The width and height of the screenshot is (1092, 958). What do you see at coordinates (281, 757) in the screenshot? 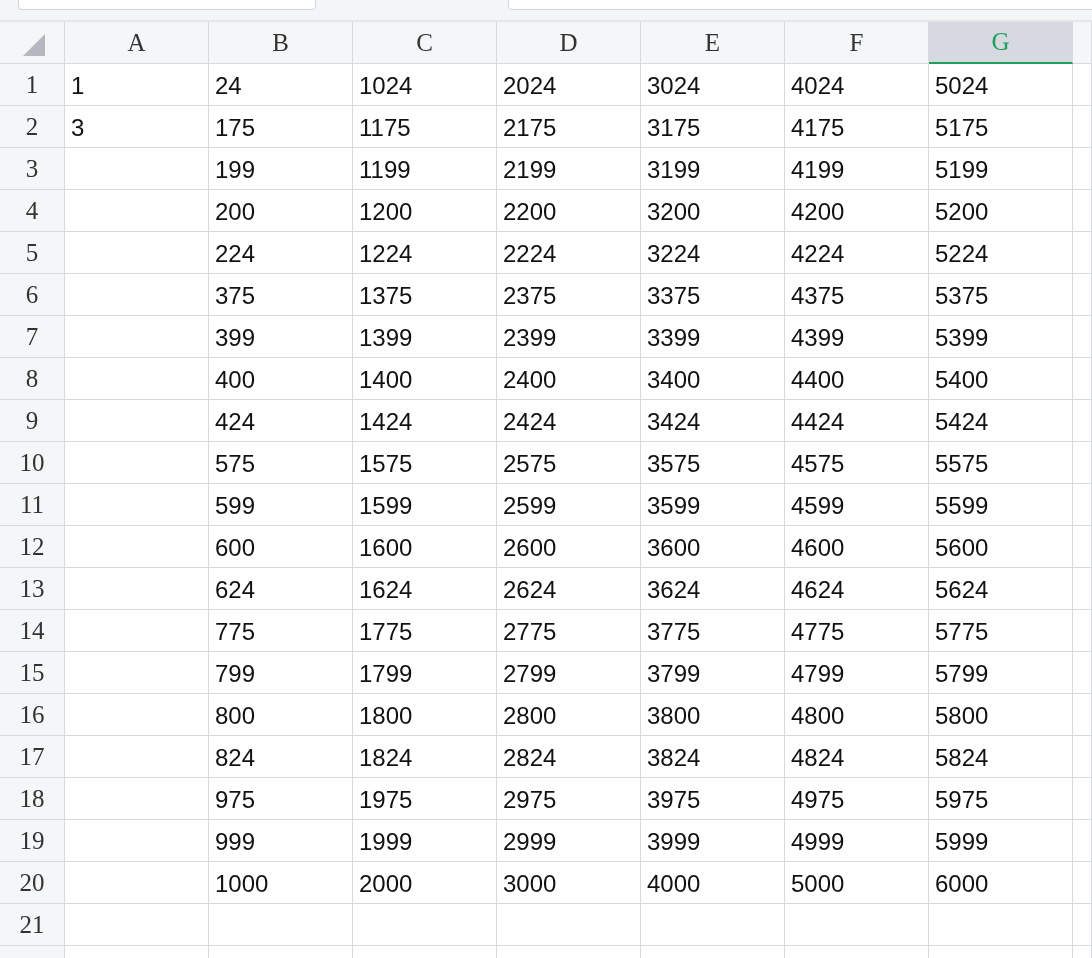
I see `table-cell: 824` at bounding box center [281, 757].